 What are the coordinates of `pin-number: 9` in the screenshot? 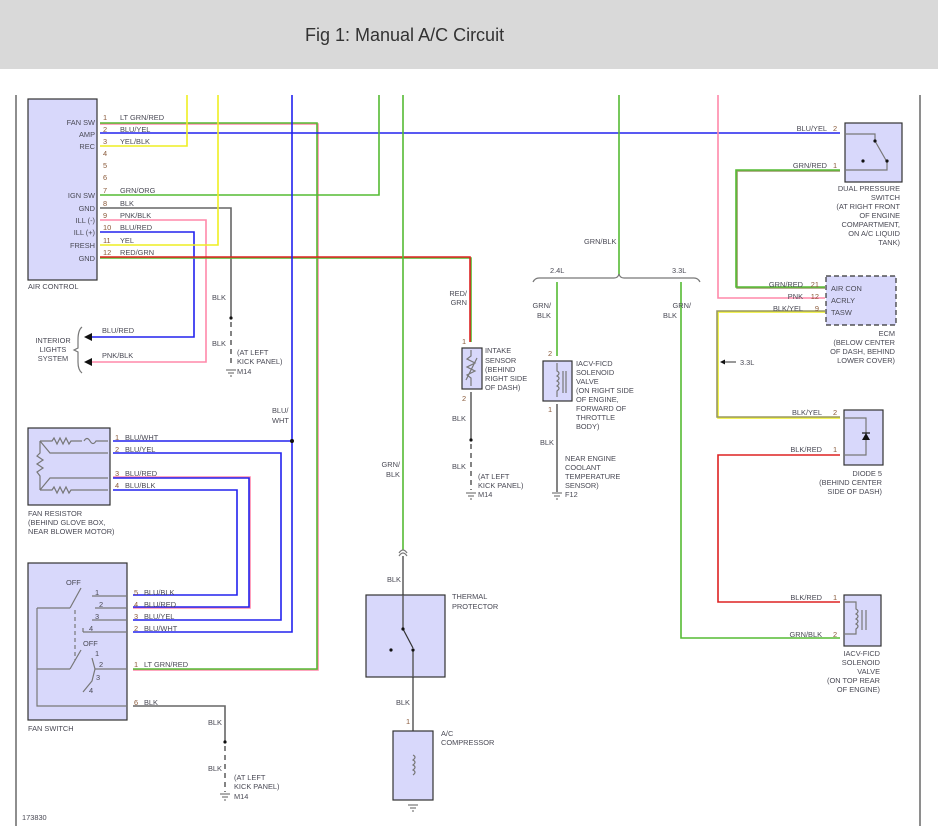 It's located at (817, 308).